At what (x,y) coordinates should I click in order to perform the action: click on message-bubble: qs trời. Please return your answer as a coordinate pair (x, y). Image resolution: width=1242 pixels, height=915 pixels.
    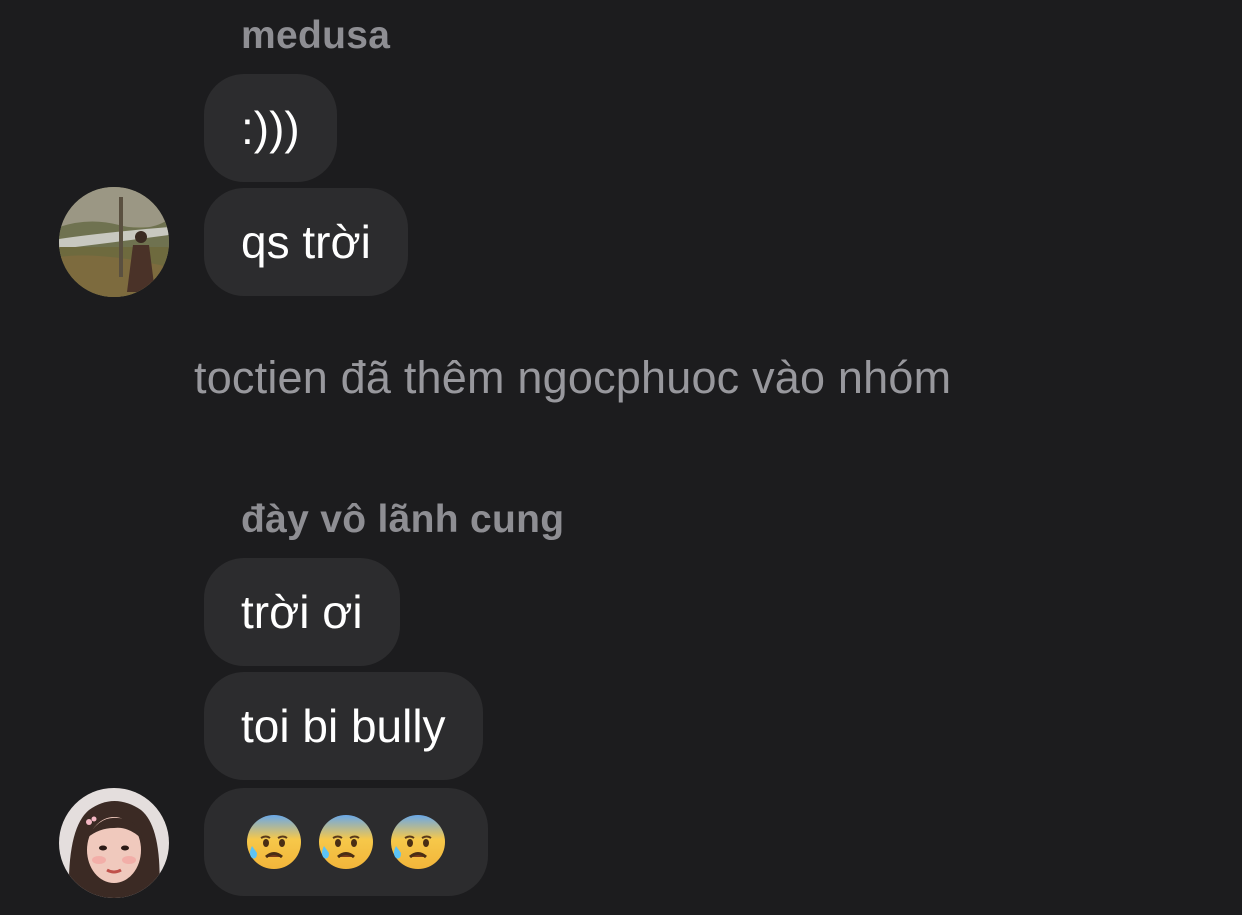
    Looking at the image, I should click on (306, 242).